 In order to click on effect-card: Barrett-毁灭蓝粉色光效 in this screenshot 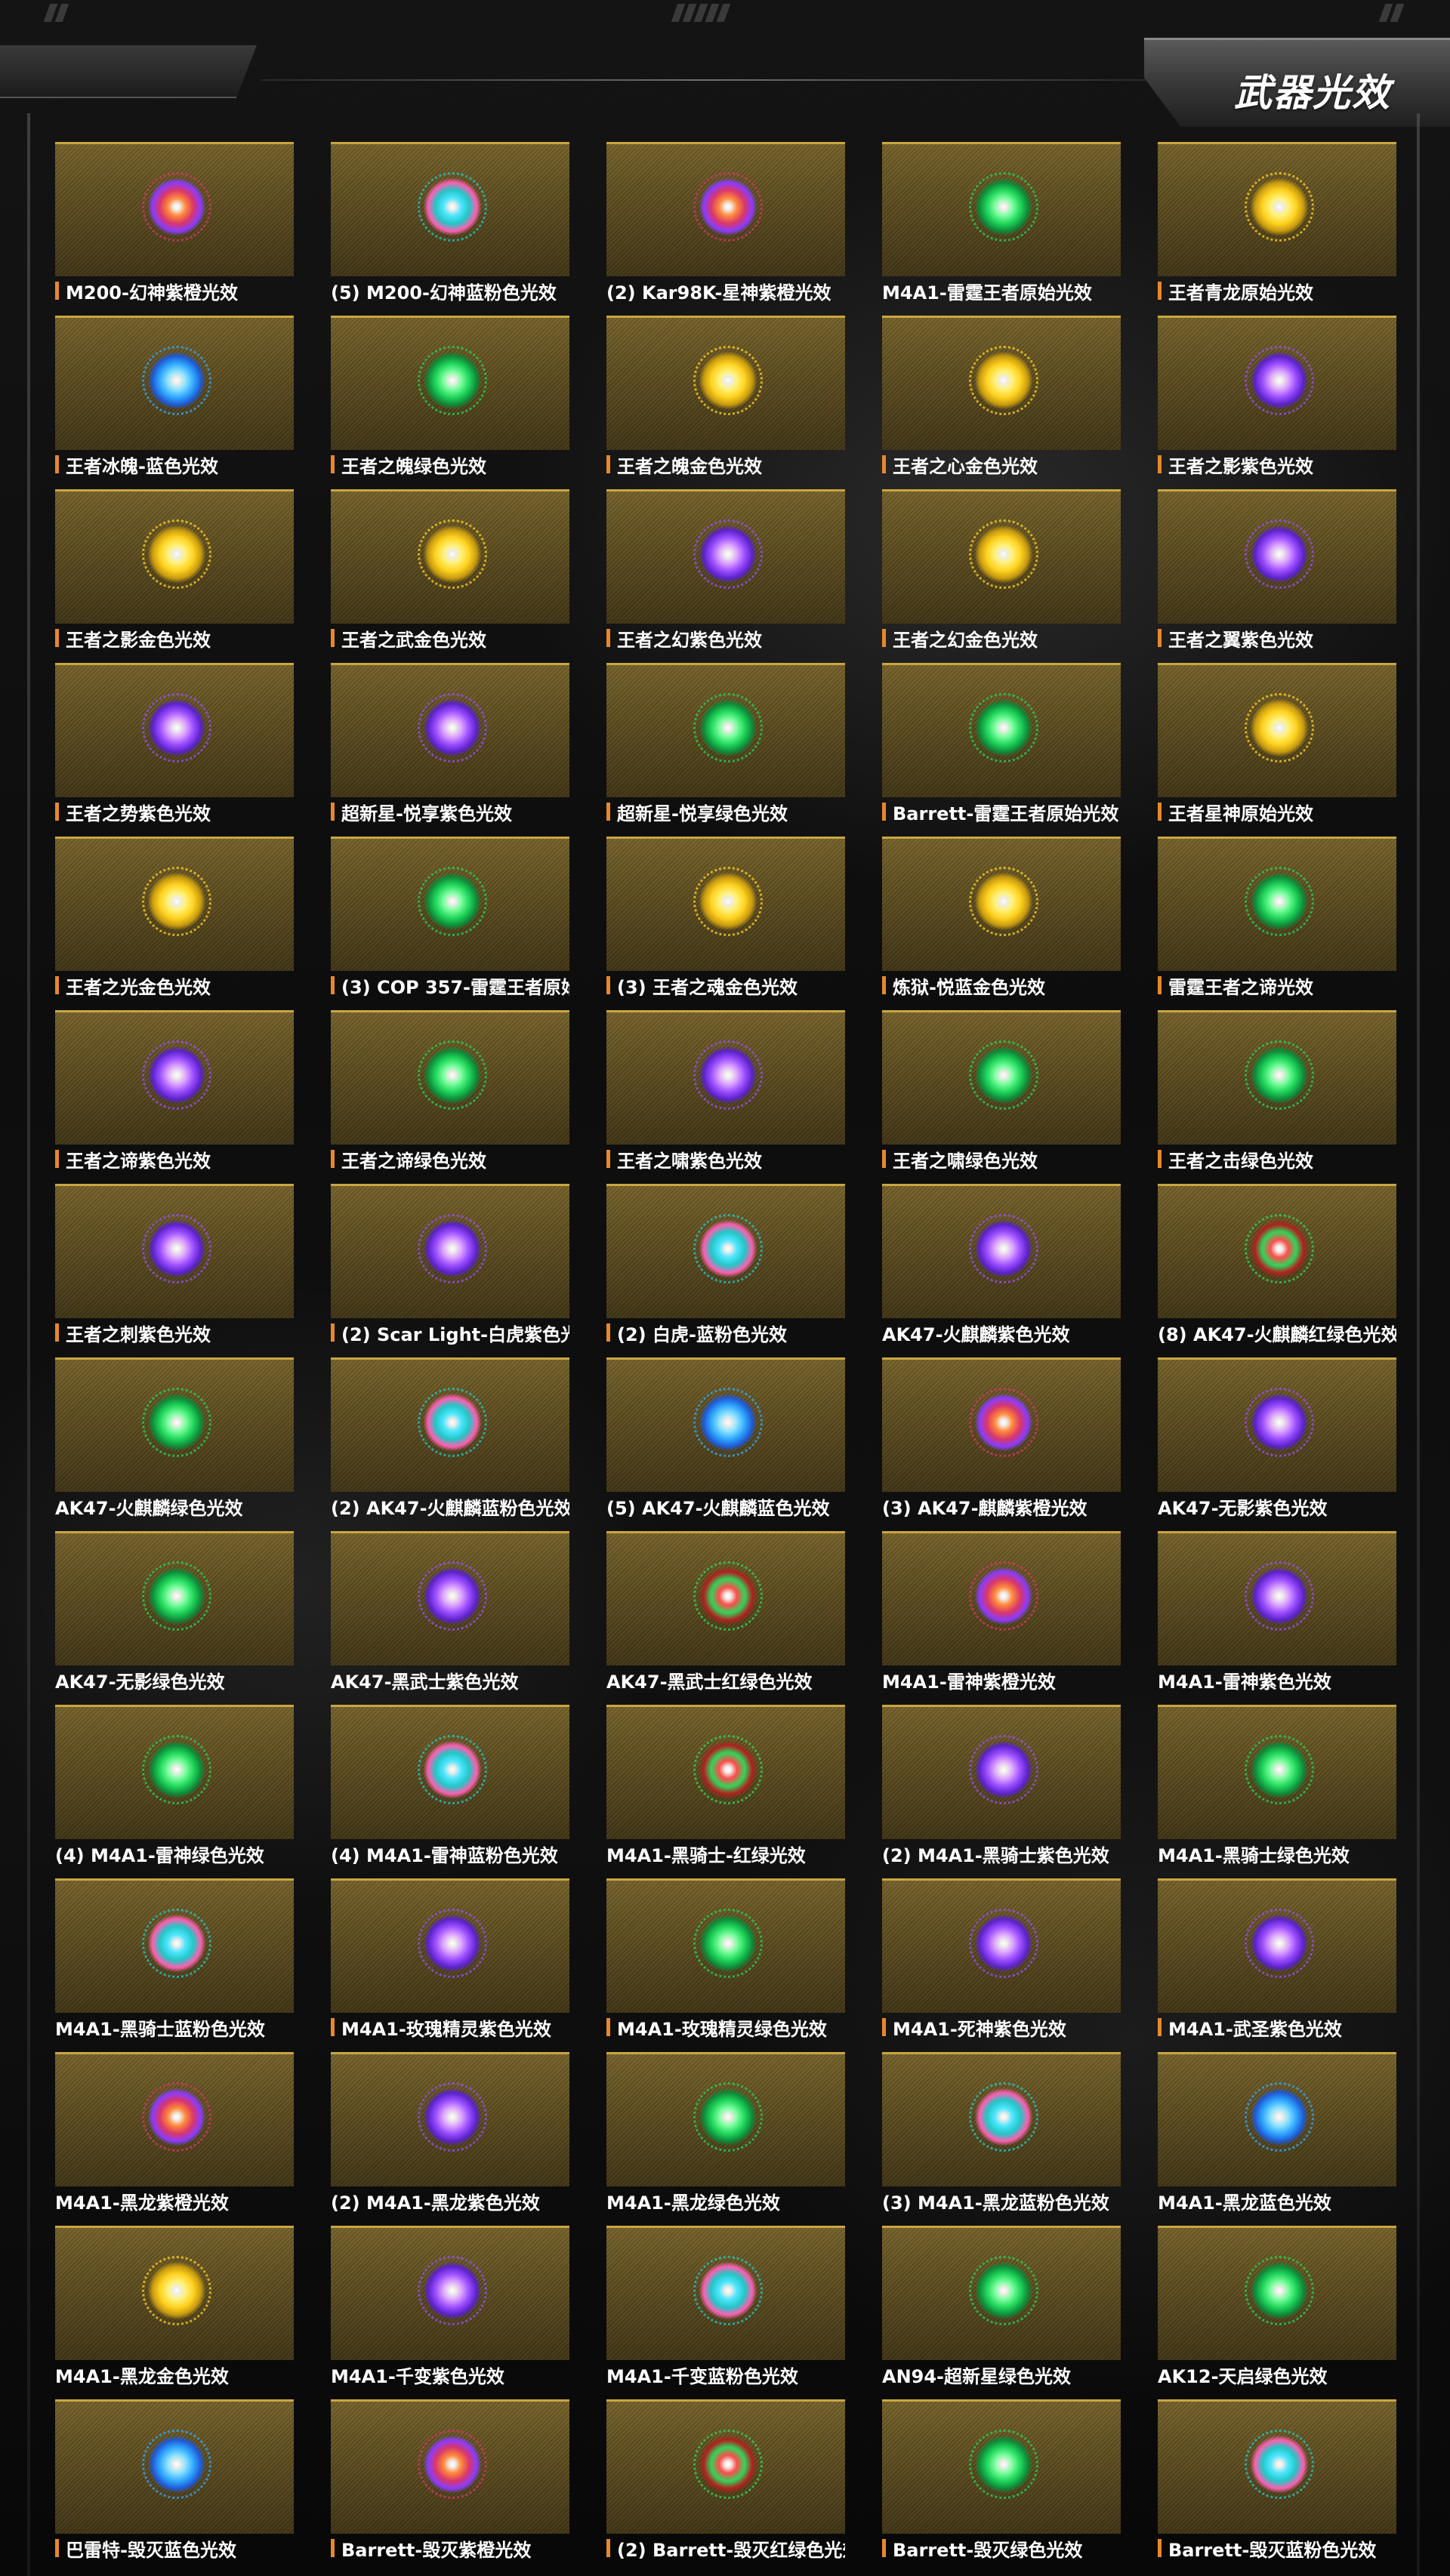, I will do `click(1277, 2481)`.